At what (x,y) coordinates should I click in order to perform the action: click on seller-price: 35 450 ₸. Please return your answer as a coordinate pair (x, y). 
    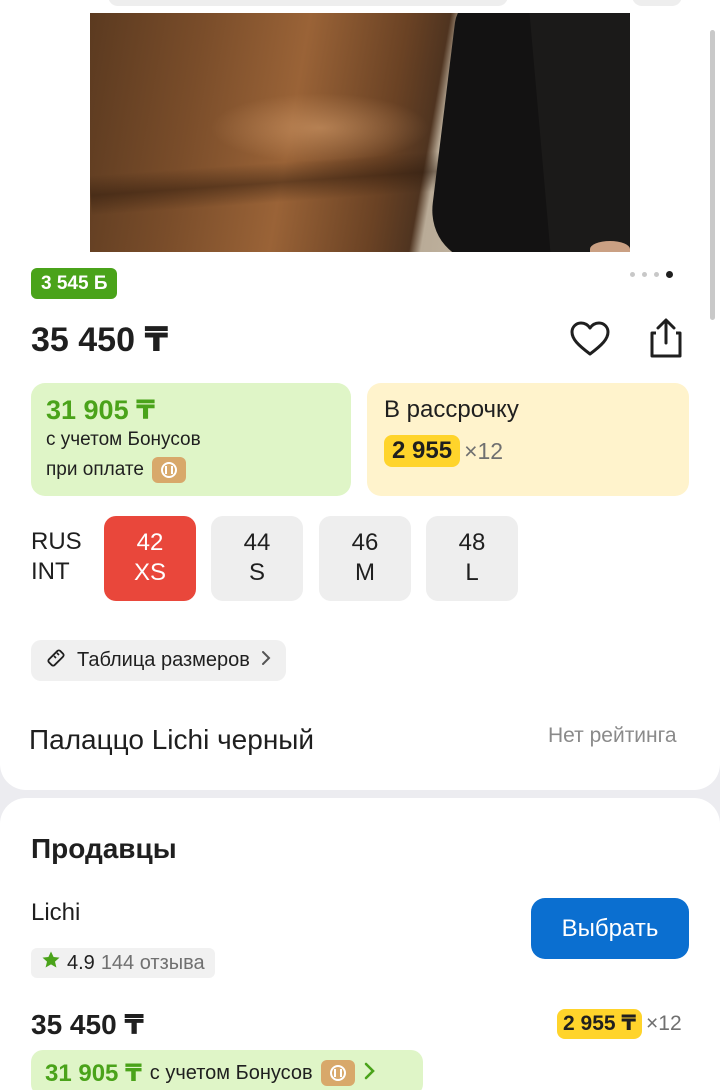
    Looking at the image, I should click on (87, 1024).